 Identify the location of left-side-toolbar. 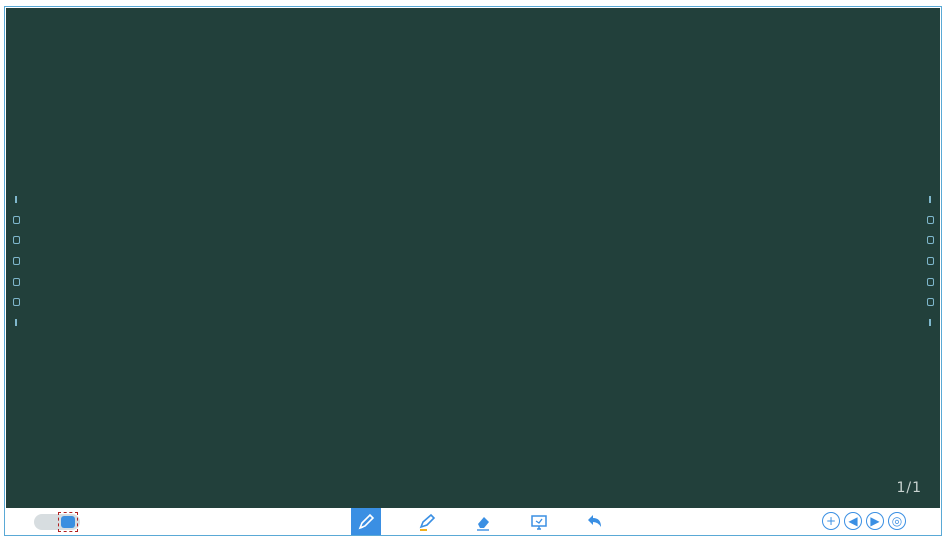
(16, 261).